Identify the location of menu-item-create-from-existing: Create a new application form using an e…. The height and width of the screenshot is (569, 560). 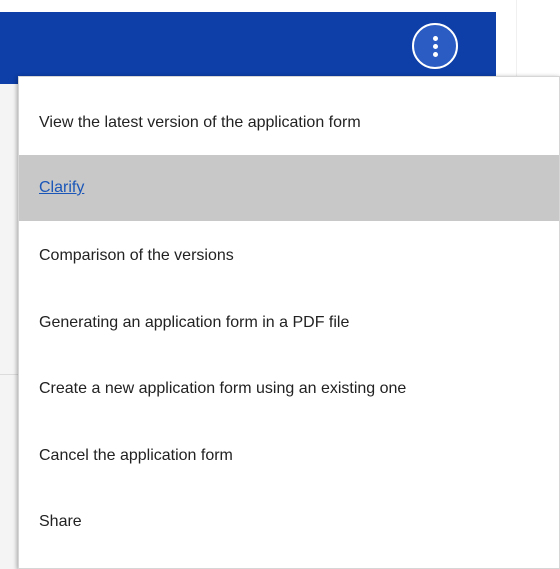
(289, 389).